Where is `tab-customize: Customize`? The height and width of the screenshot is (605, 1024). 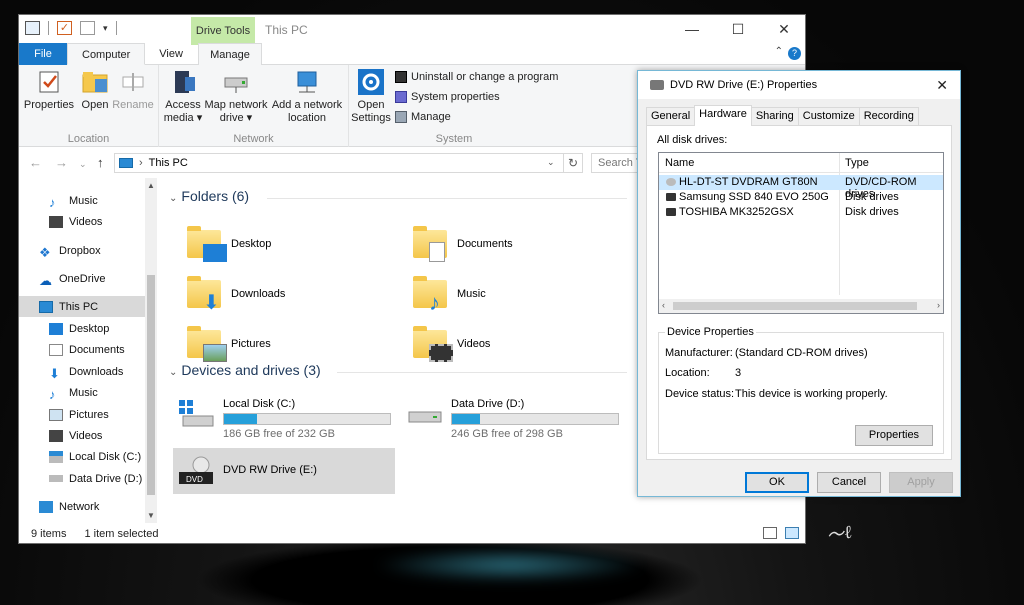 tab-customize: Customize is located at coordinates (828, 116).